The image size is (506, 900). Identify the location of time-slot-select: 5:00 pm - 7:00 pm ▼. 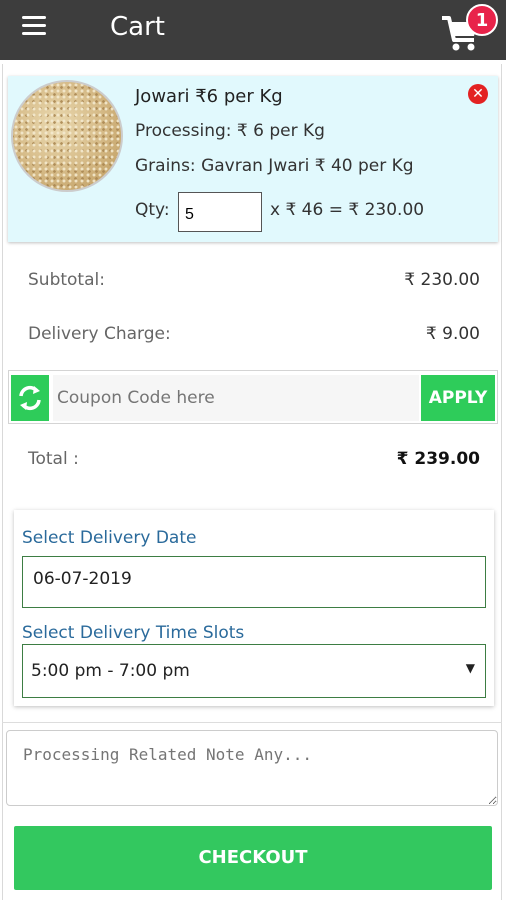
(254, 671).